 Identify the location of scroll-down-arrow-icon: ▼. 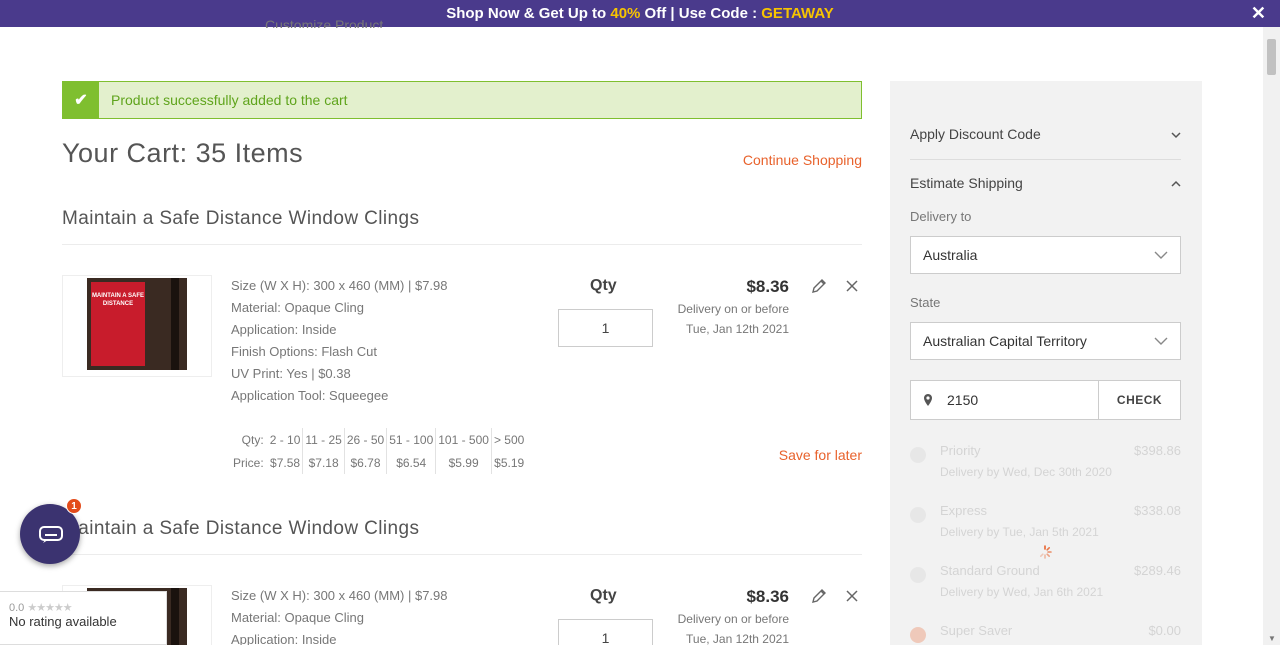
(1272, 638).